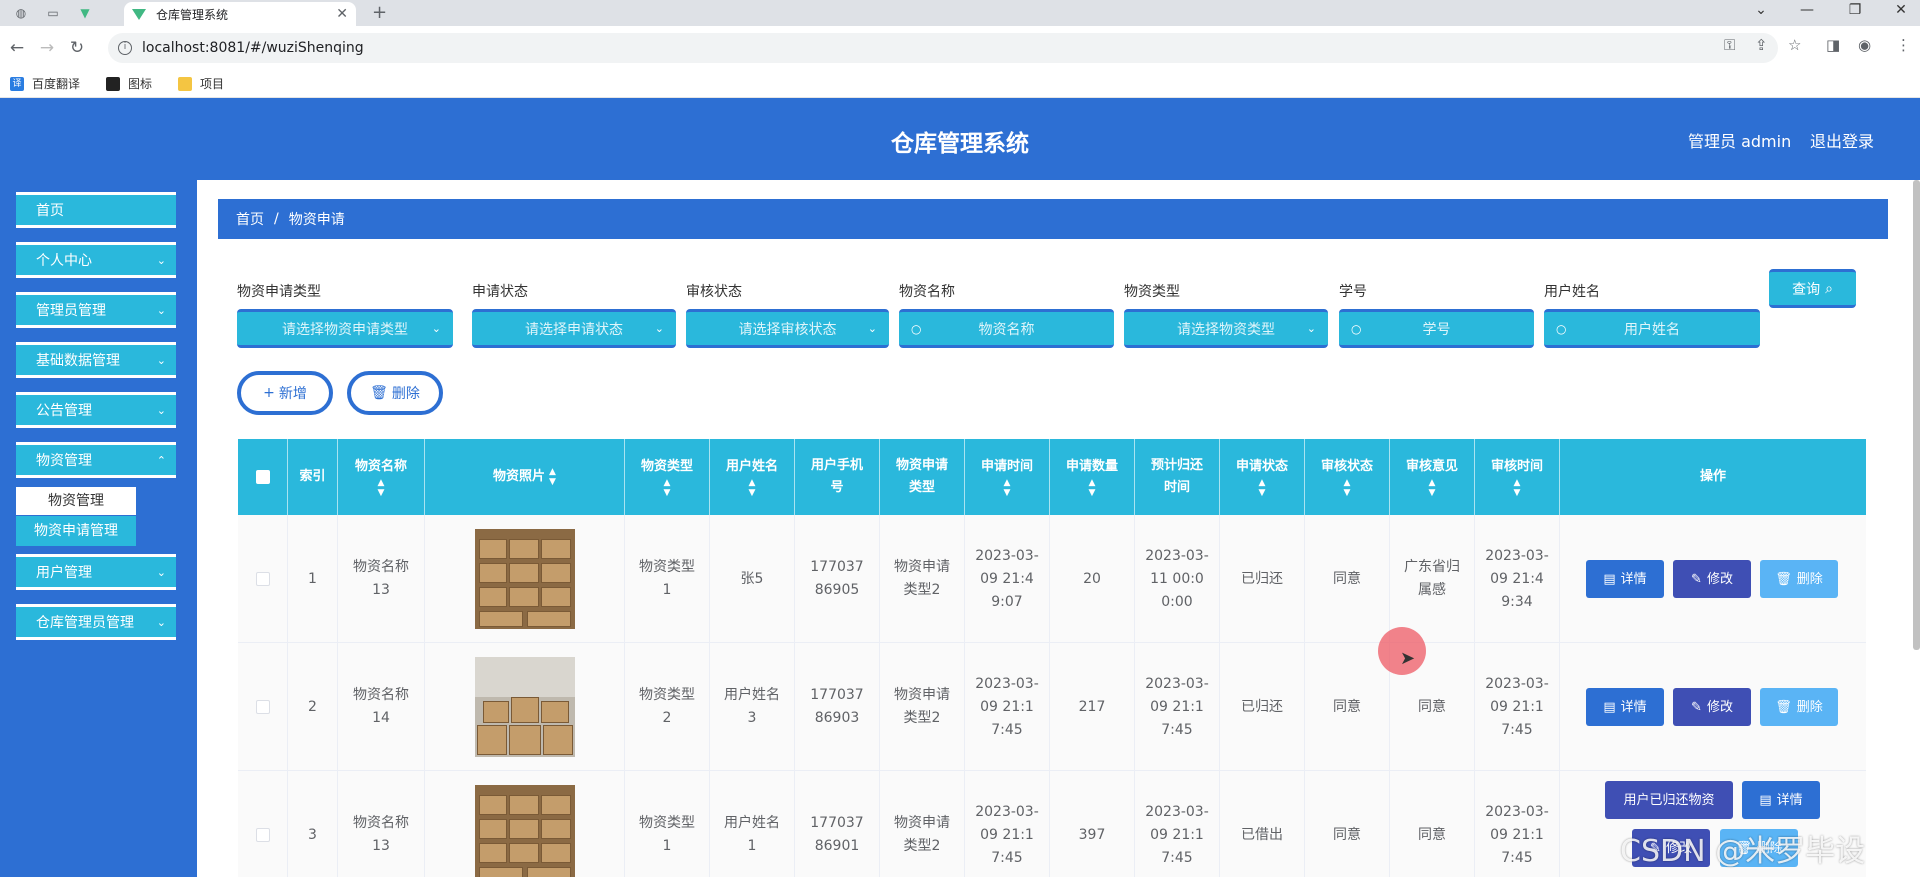  Describe the element at coordinates (1833, 45) in the screenshot. I see `sidepanel-icon: ◨` at that location.